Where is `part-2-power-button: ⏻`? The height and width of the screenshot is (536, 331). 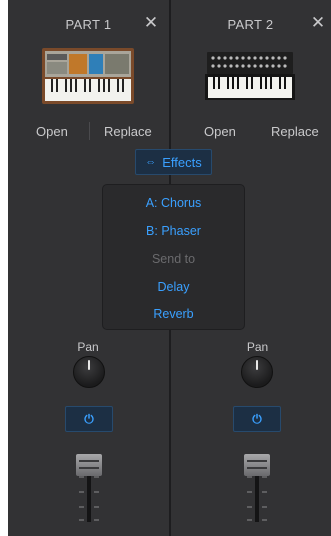
part-2-power-button: ⏻ is located at coordinates (257, 419).